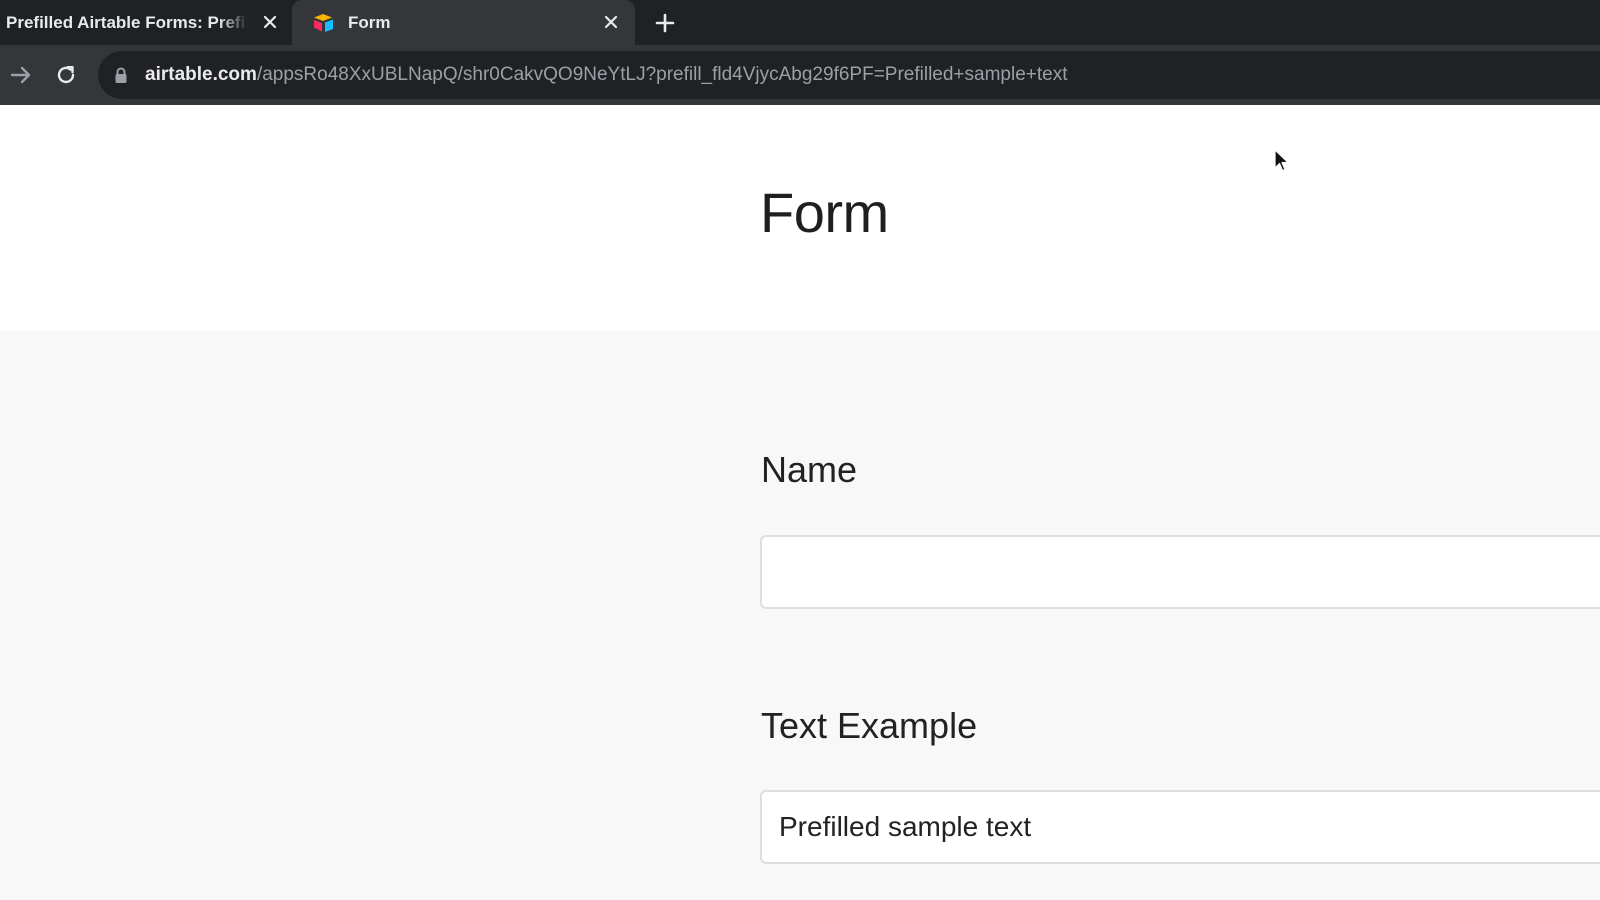 The image size is (1600, 900). What do you see at coordinates (21, 75) in the screenshot?
I see `arrow-right-icon` at bounding box center [21, 75].